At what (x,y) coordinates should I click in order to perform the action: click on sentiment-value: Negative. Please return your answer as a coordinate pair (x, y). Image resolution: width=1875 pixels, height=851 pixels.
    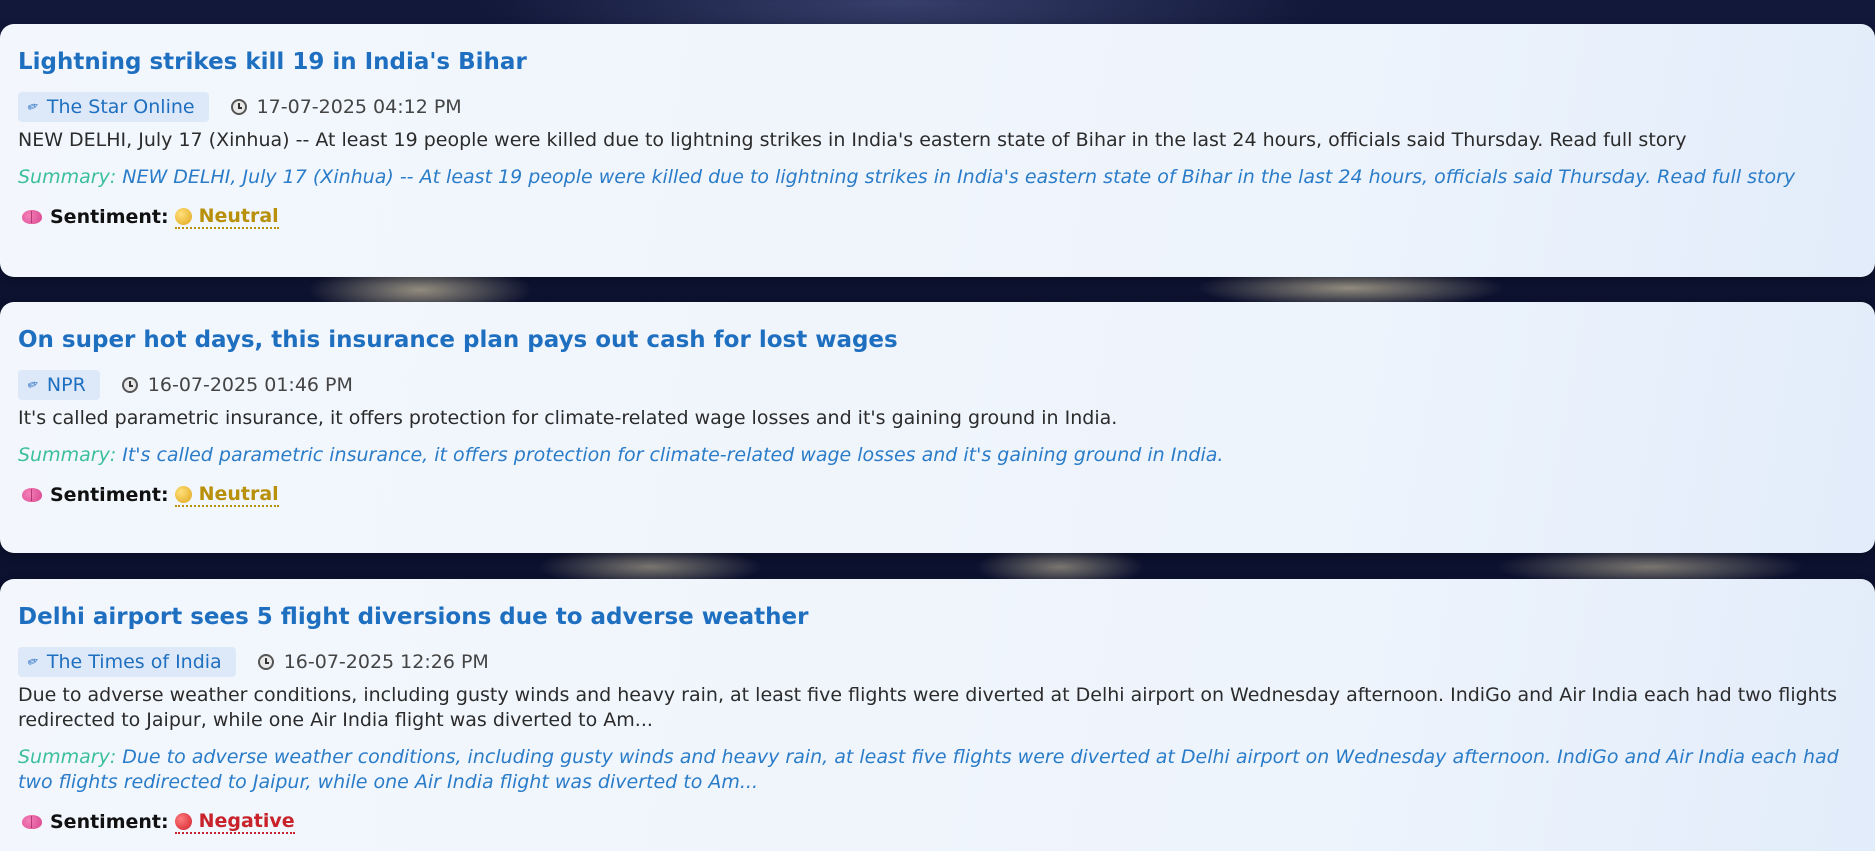
    Looking at the image, I should click on (246, 821).